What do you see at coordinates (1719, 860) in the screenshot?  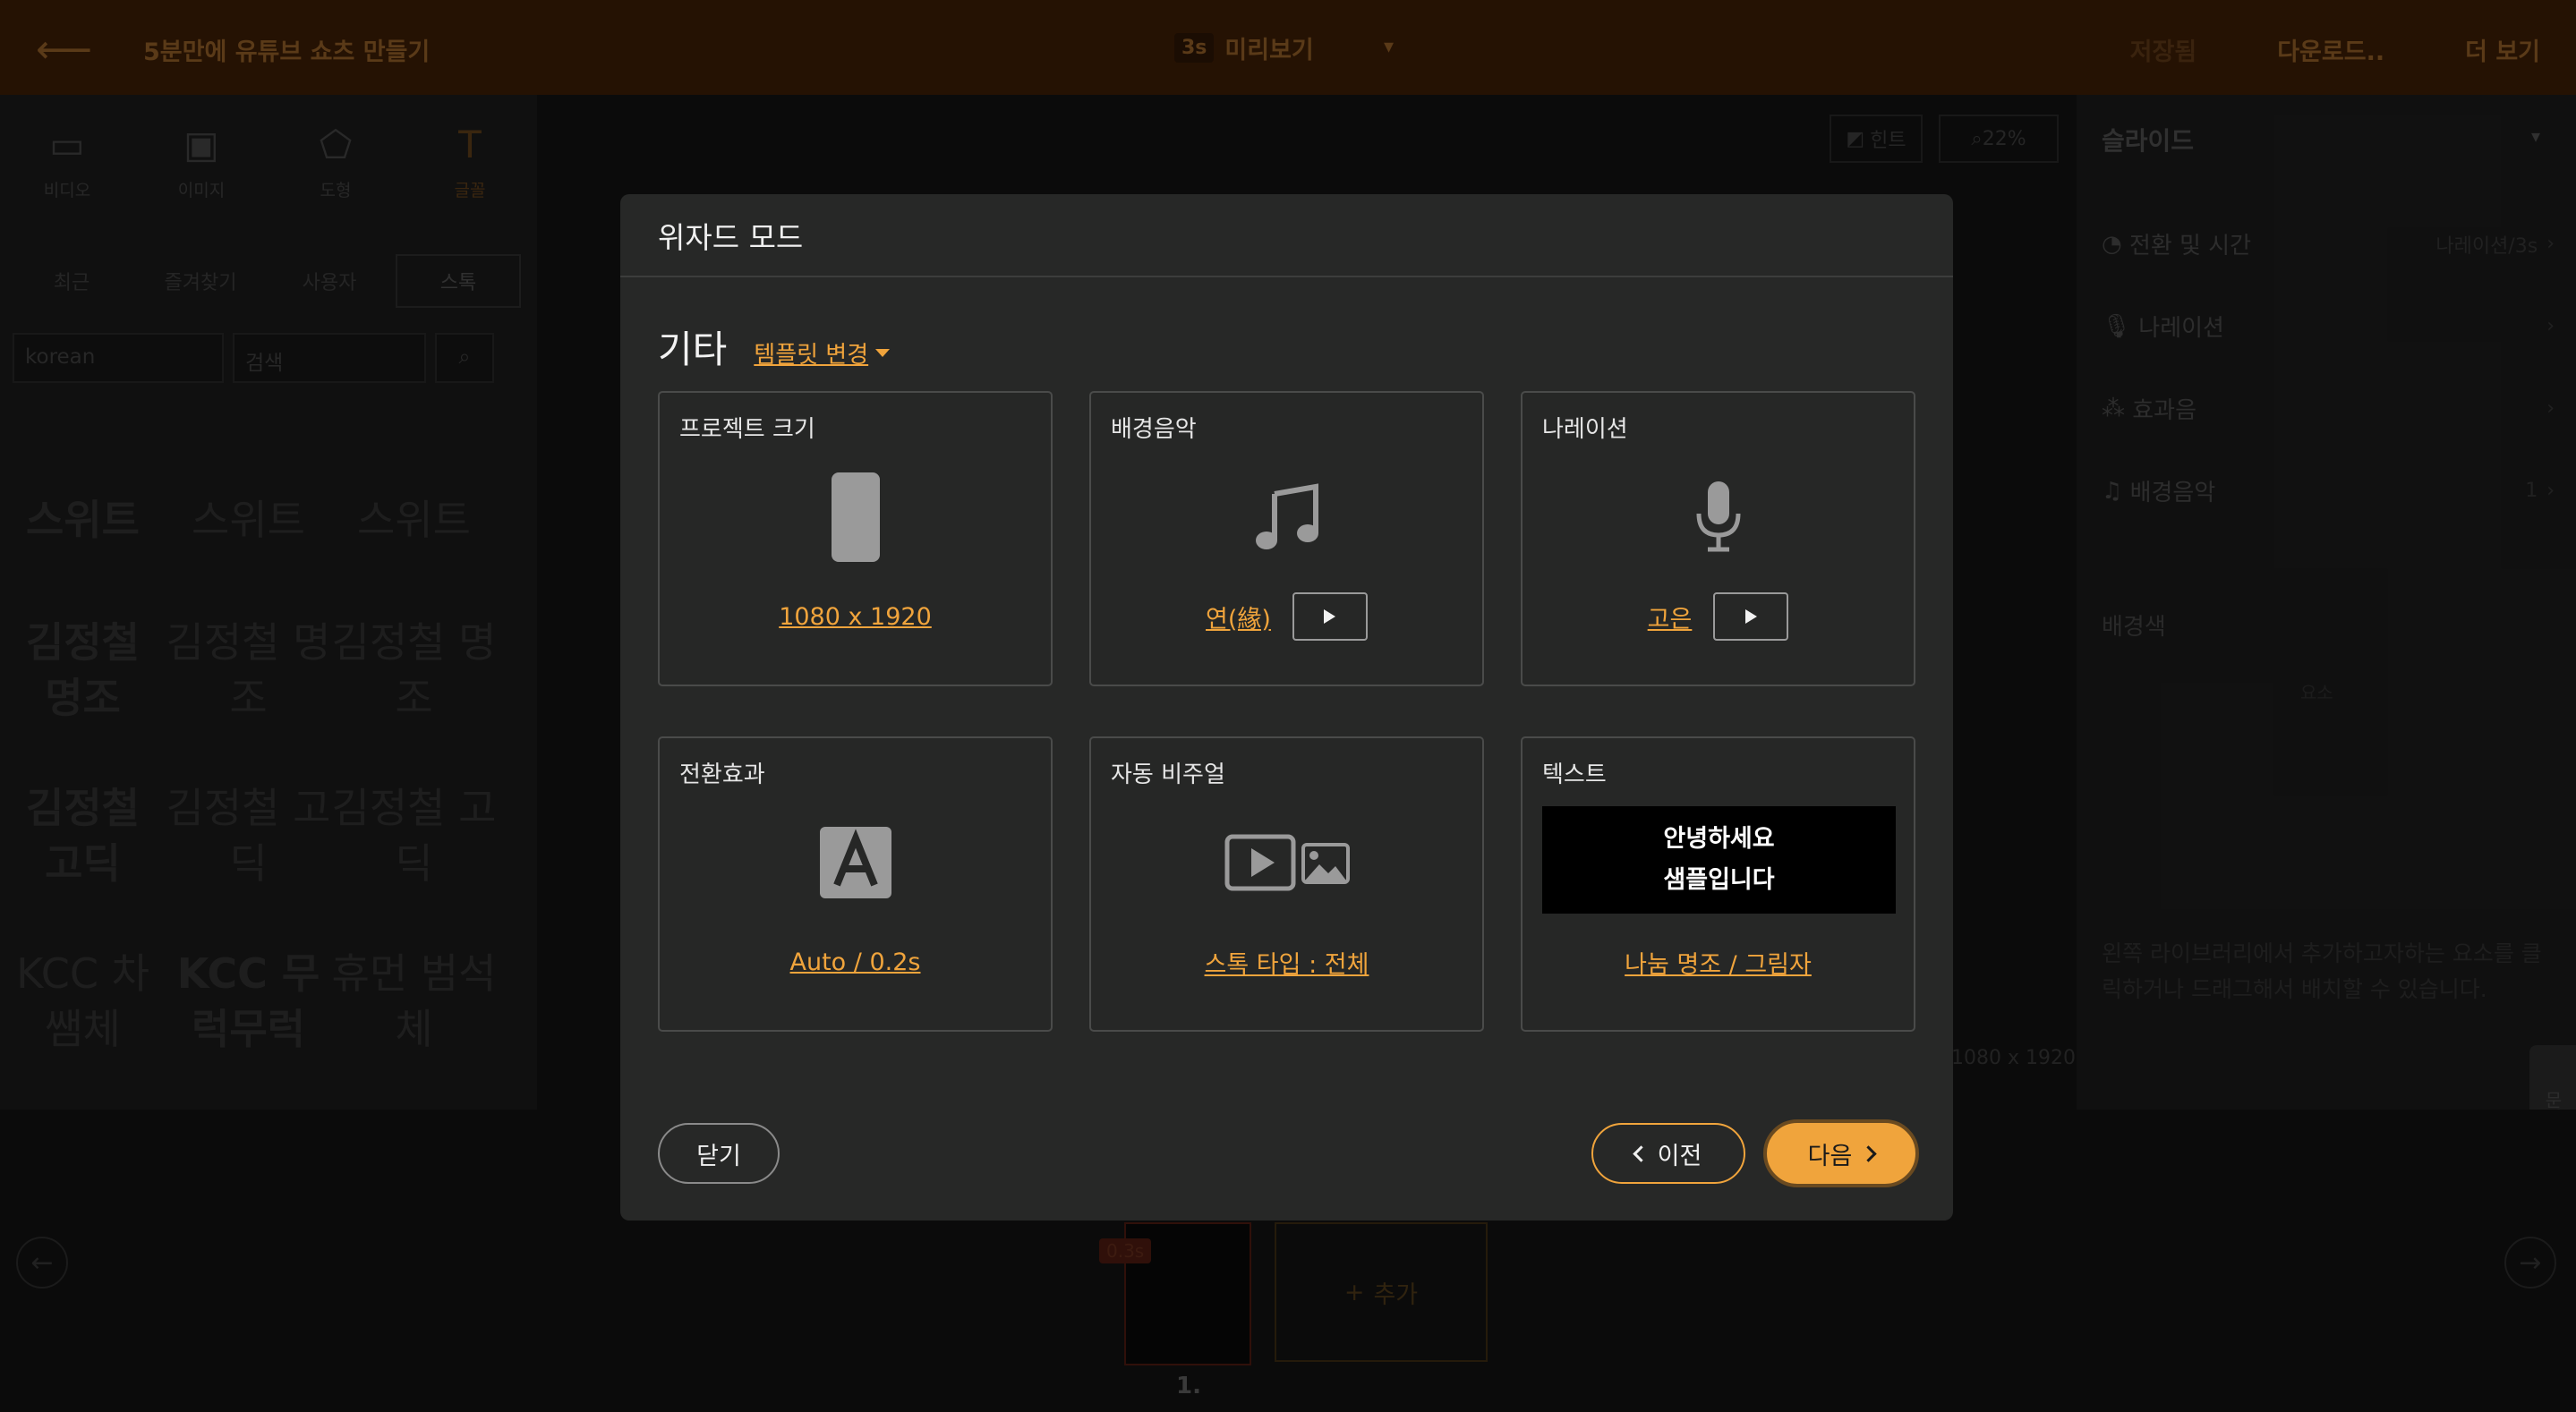 I see `text-style-preview: 안녕하세요 샘플입니다` at bounding box center [1719, 860].